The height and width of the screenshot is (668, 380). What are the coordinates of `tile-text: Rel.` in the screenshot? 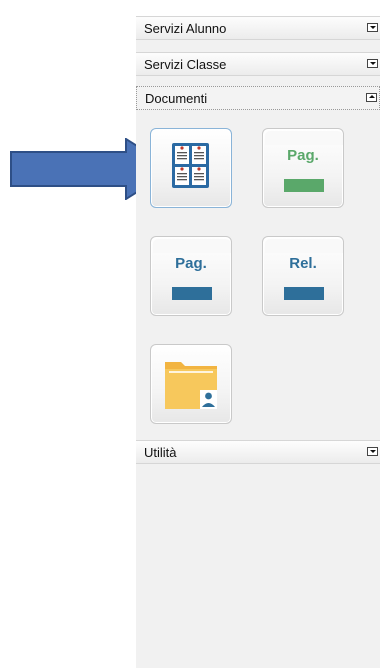 It's located at (303, 263).